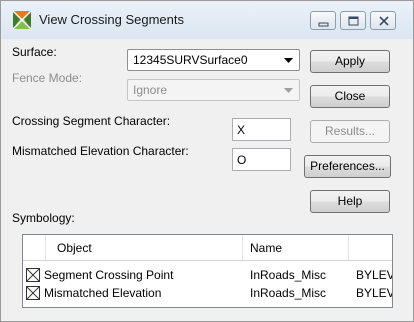 The height and width of the screenshot is (322, 414). What do you see at coordinates (241, 130) in the screenshot?
I see `crossing-segment-value: X` at bounding box center [241, 130].